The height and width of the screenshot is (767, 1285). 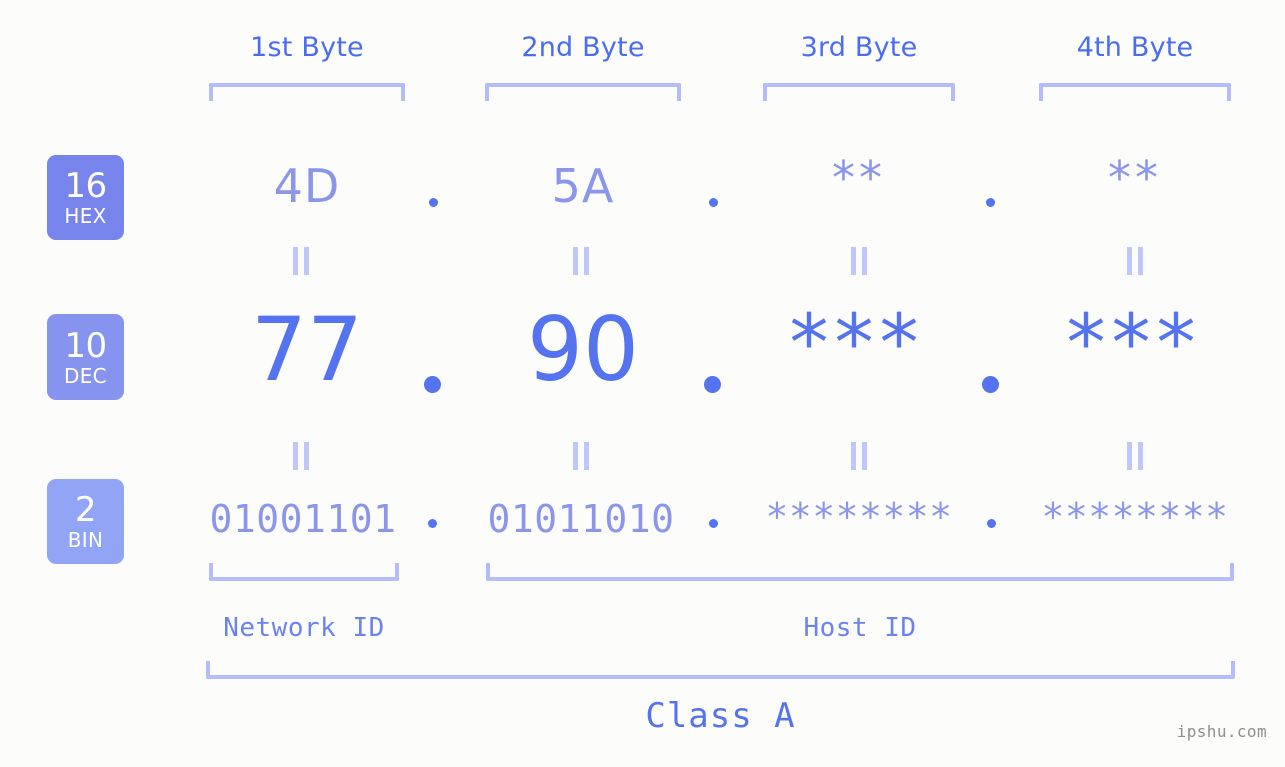 I want to click on radix-badge-dec-number: 10, so click(x=85, y=345).